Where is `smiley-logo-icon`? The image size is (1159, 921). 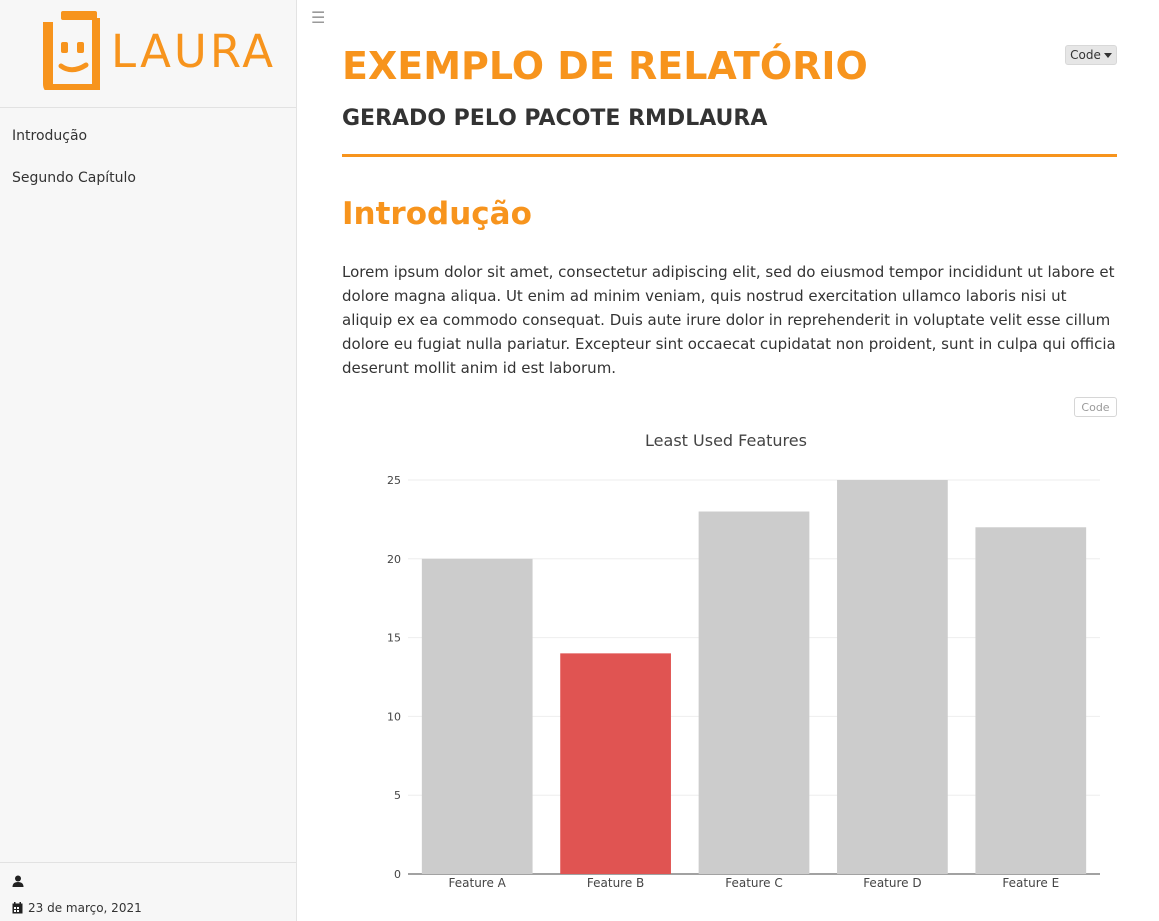
smiley-logo-icon is located at coordinates (71, 50).